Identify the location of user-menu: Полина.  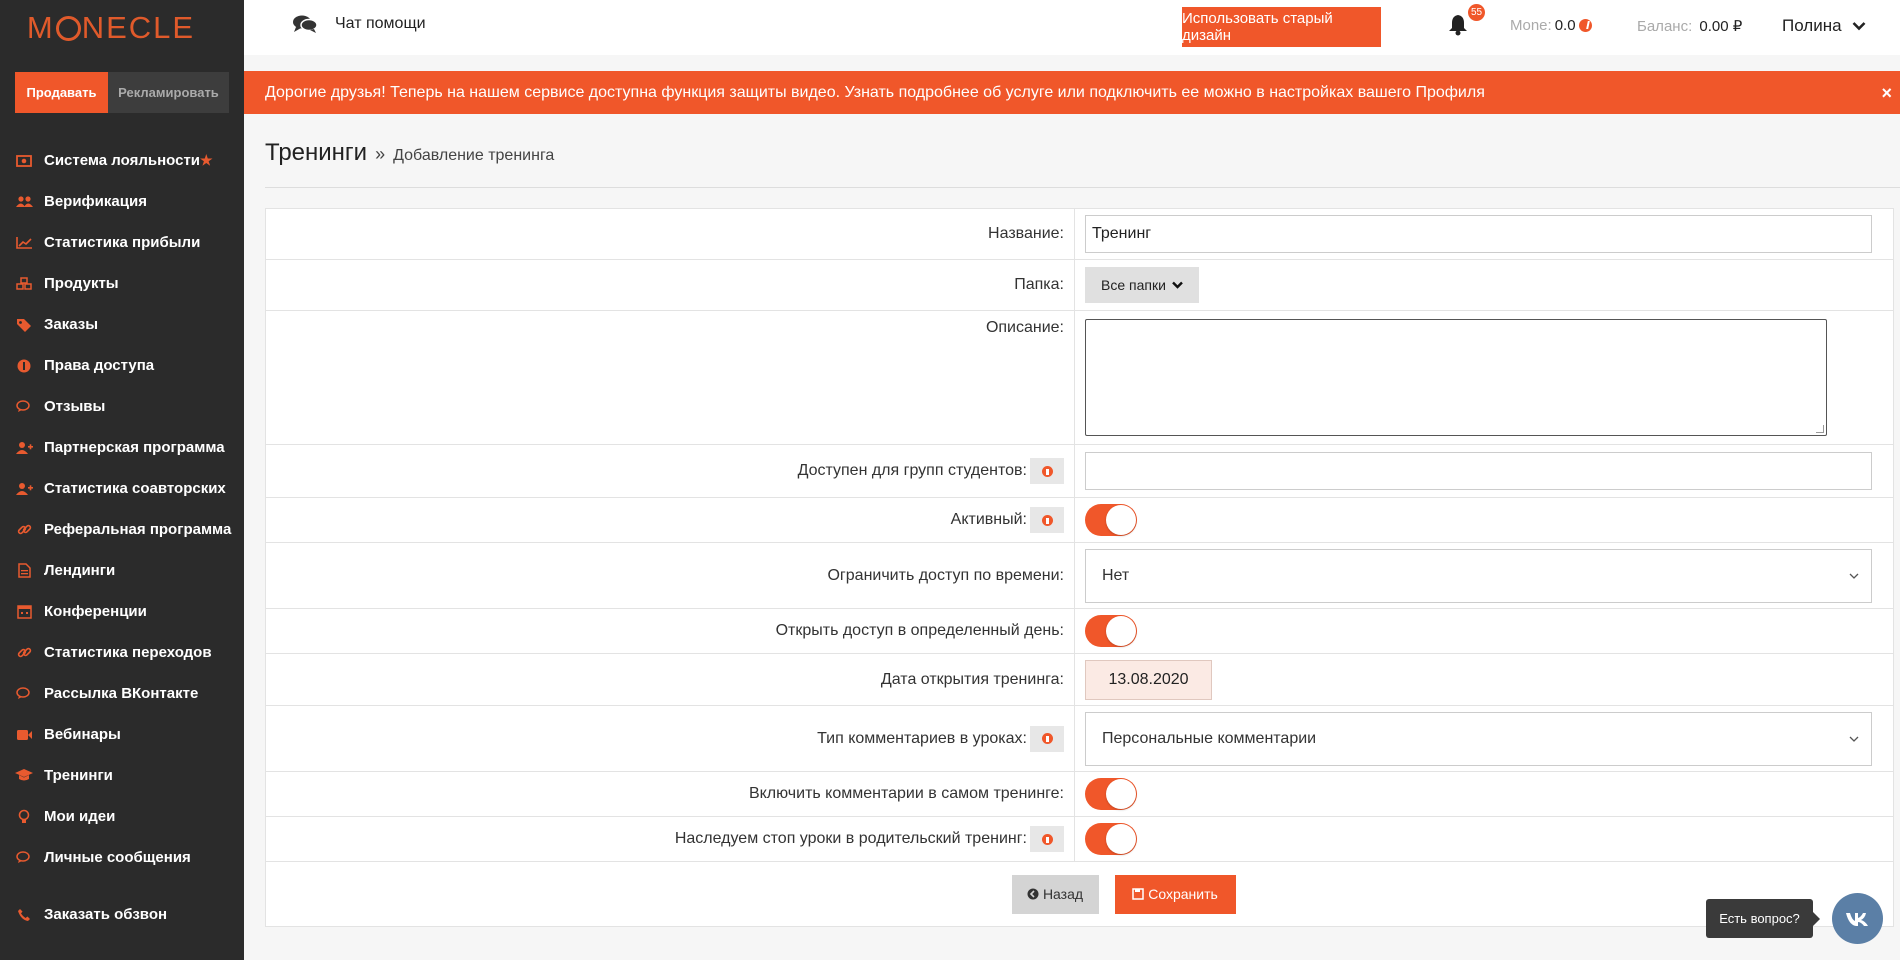
(1824, 26).